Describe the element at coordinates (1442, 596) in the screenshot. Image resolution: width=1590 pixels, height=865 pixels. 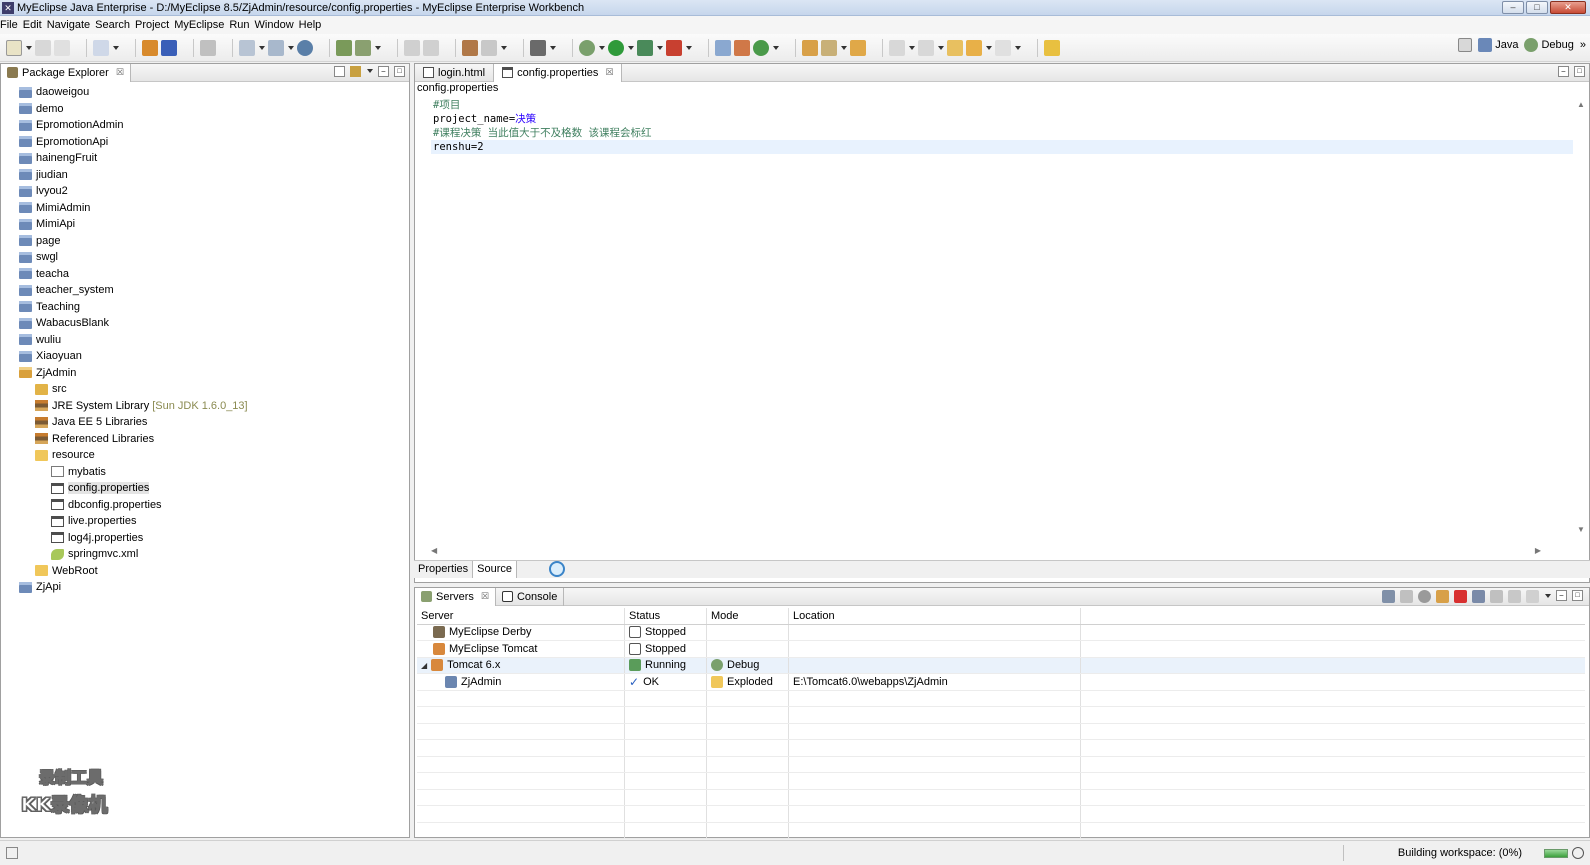
I see `profile-server-icon` at that location.